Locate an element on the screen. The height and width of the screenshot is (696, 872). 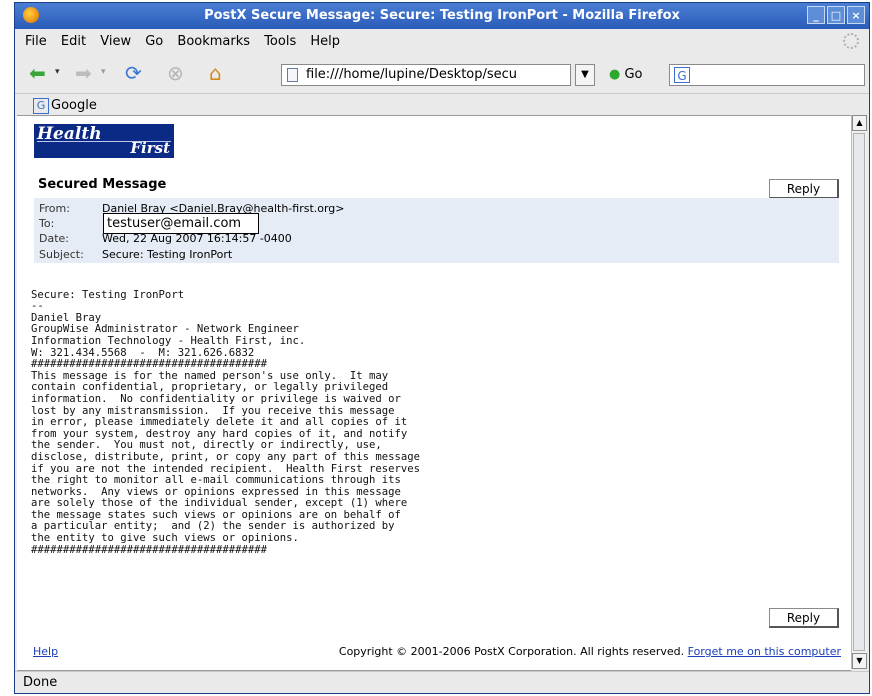
stop-icon: ⊗ is located at coordinates (175, 73).